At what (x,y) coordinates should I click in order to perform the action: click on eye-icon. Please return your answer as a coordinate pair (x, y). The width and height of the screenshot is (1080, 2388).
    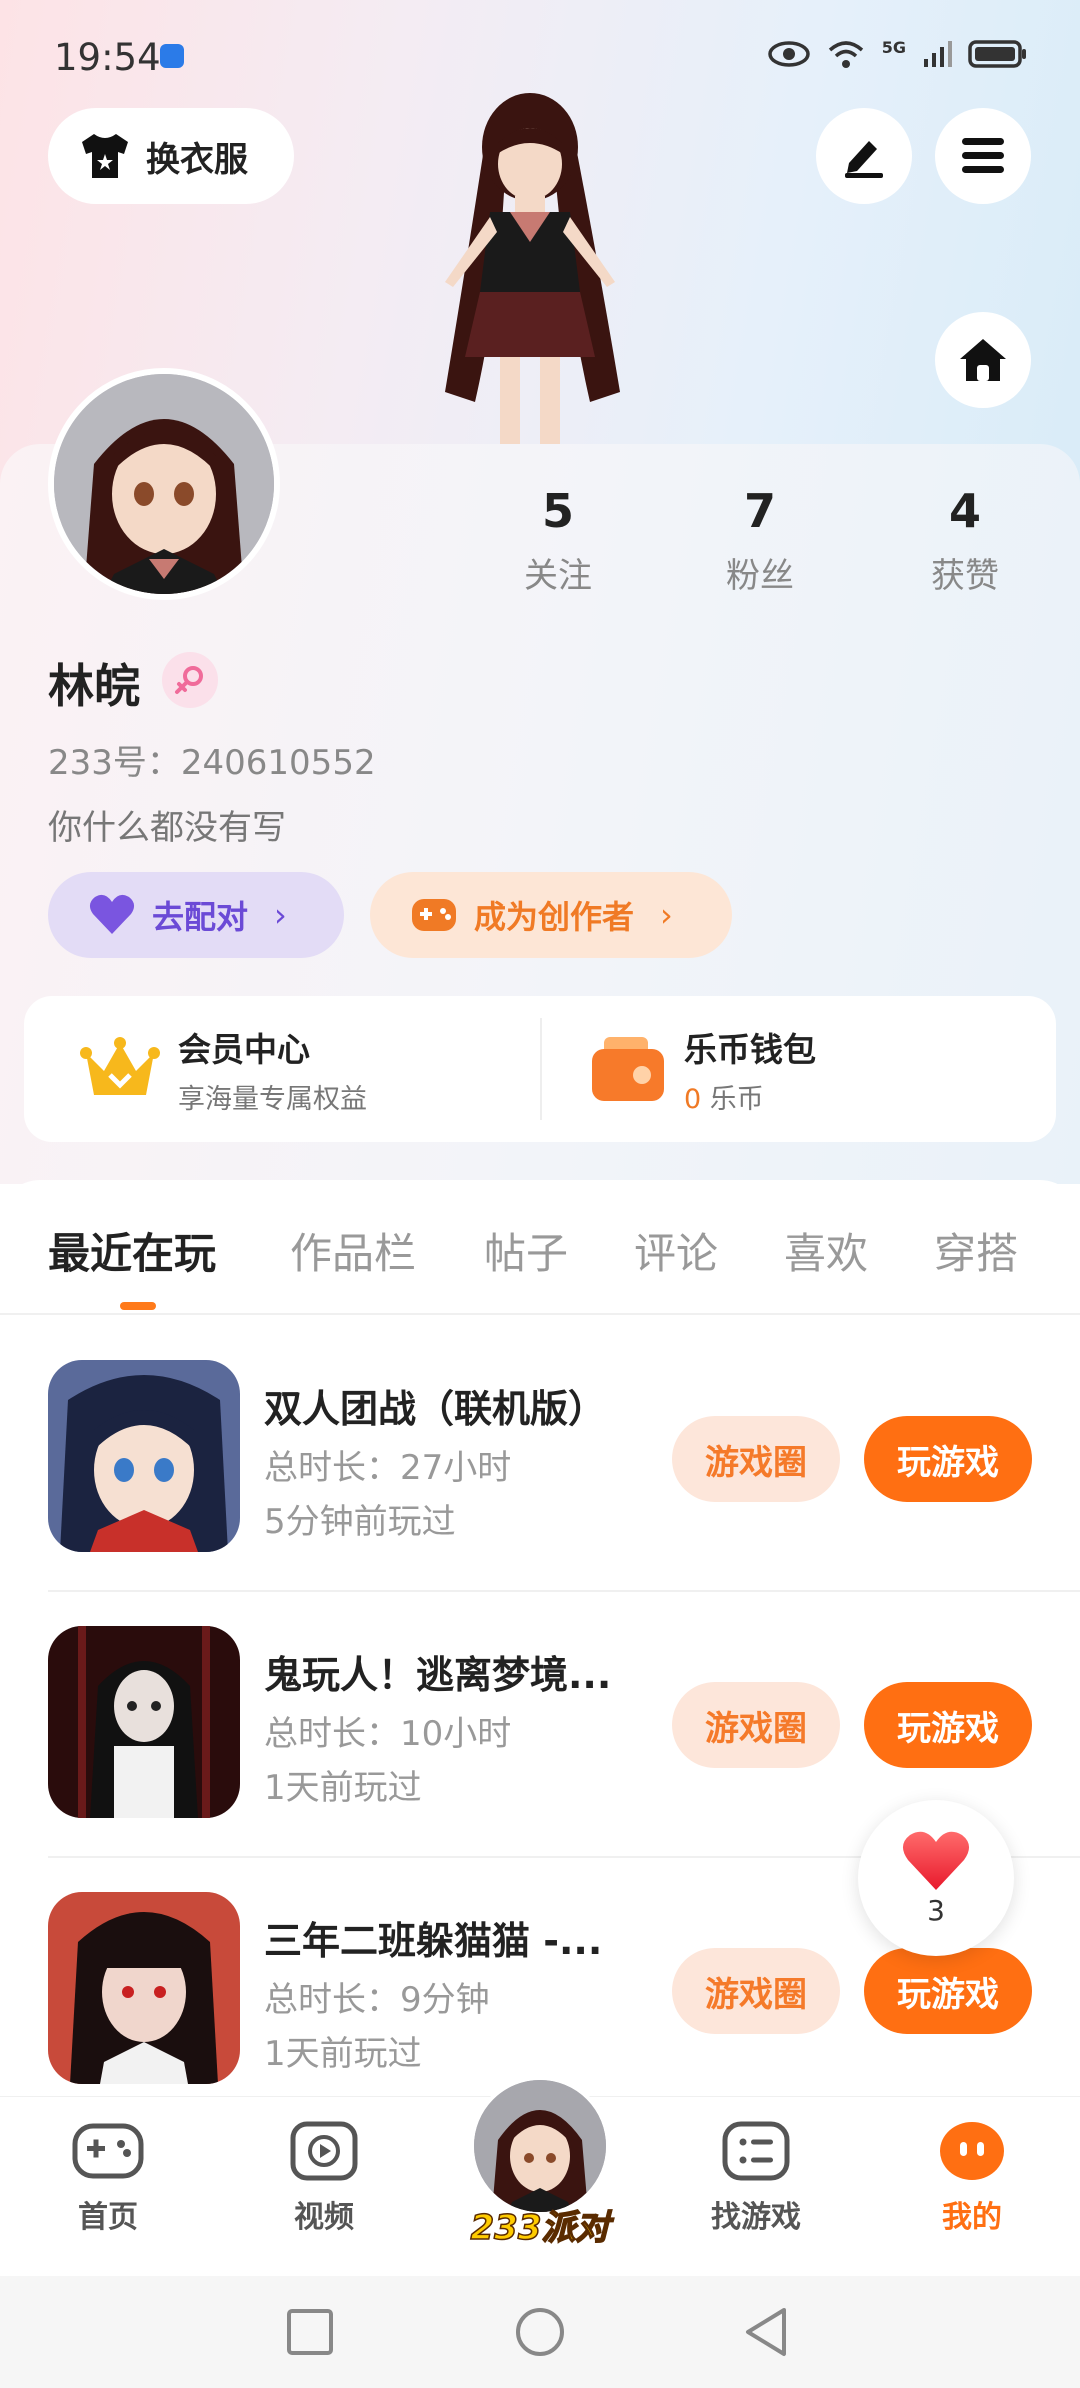
    Looking at the image, I should click on (788, 54).